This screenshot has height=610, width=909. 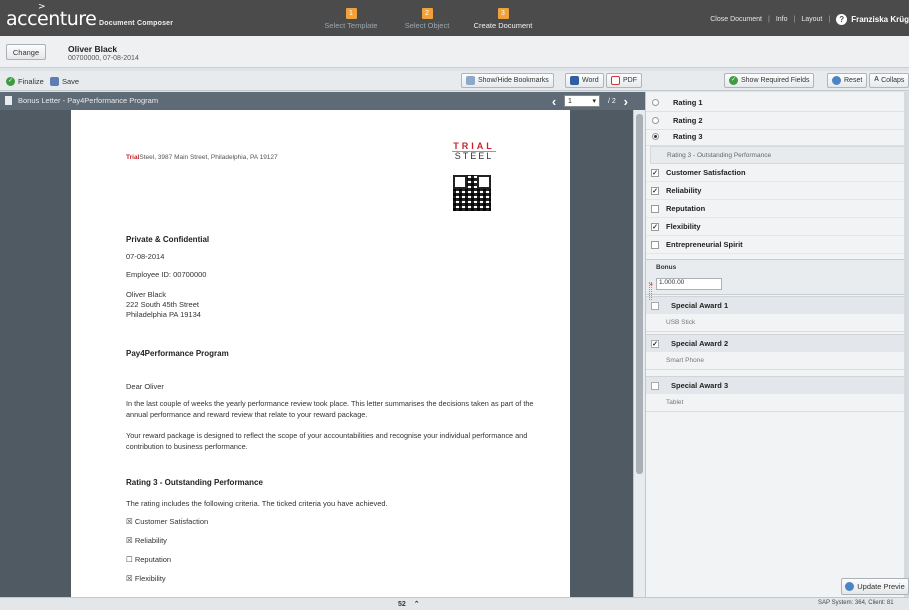 I want to click on system-info: SAP System: 364, Client: 81, so click(x=856, y=603).